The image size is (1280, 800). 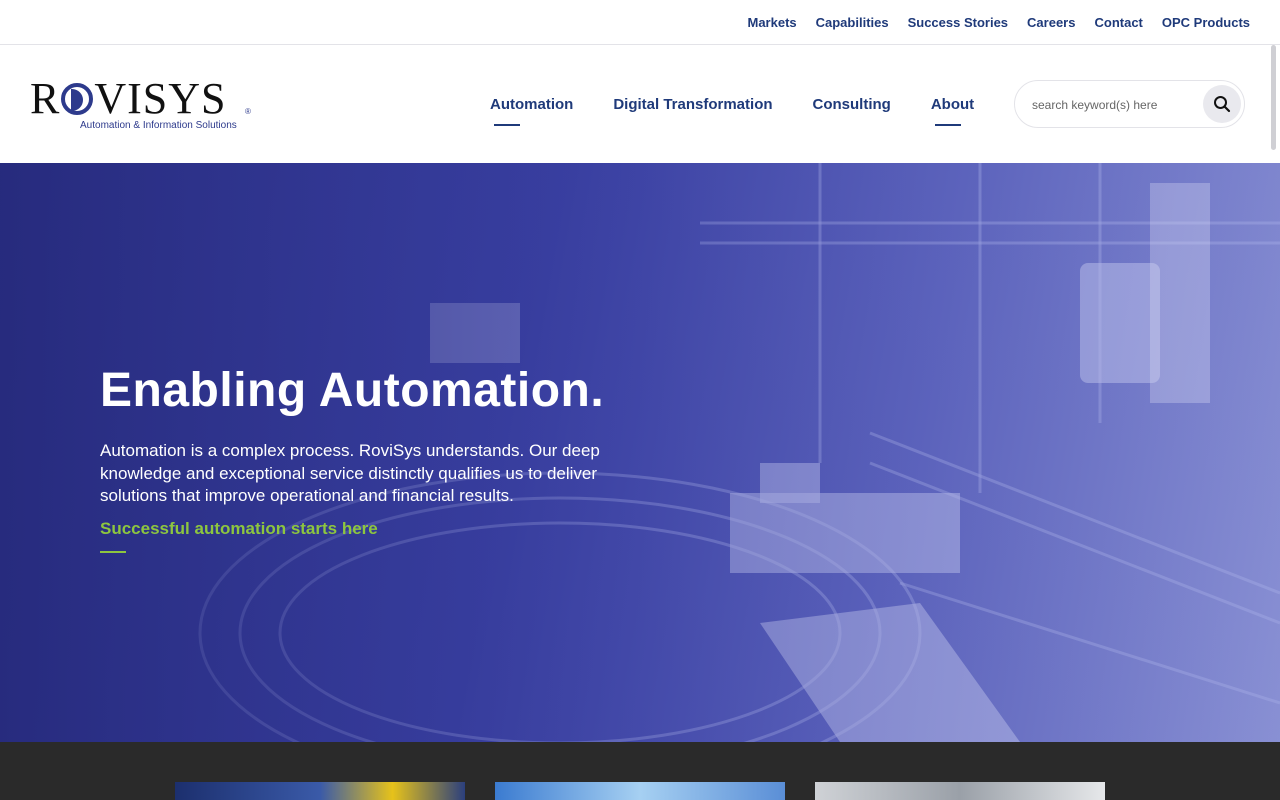 I want to click on nav-item-label: Consulting, so click(x=851, y=104).